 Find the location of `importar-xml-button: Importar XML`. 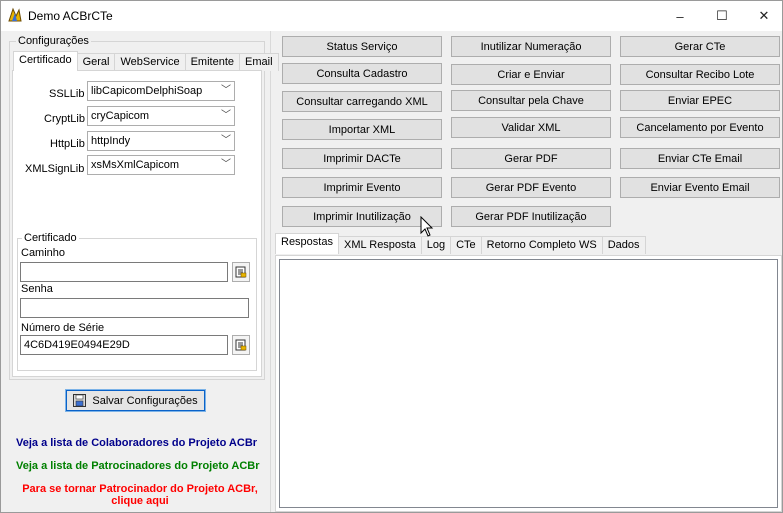

importar-xml-button: Importar XML is located at coordinates (362, 129).